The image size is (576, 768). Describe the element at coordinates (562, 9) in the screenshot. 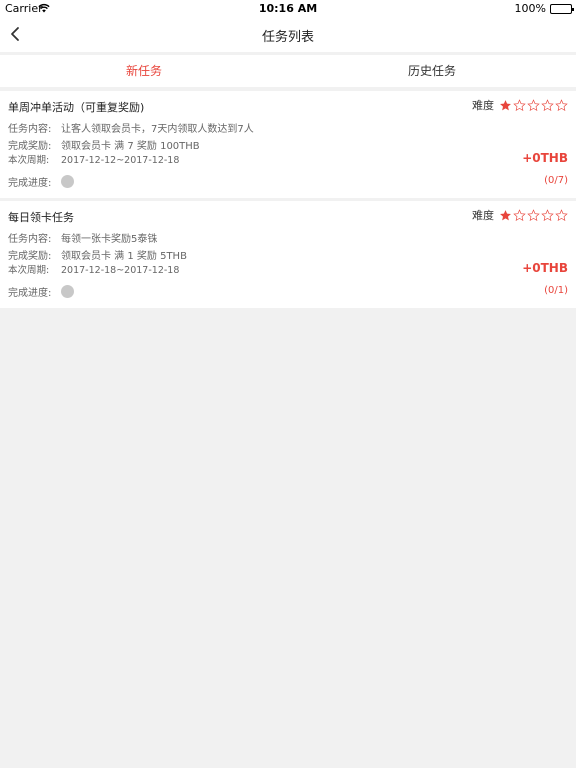

I see `battery-icon` at that location.